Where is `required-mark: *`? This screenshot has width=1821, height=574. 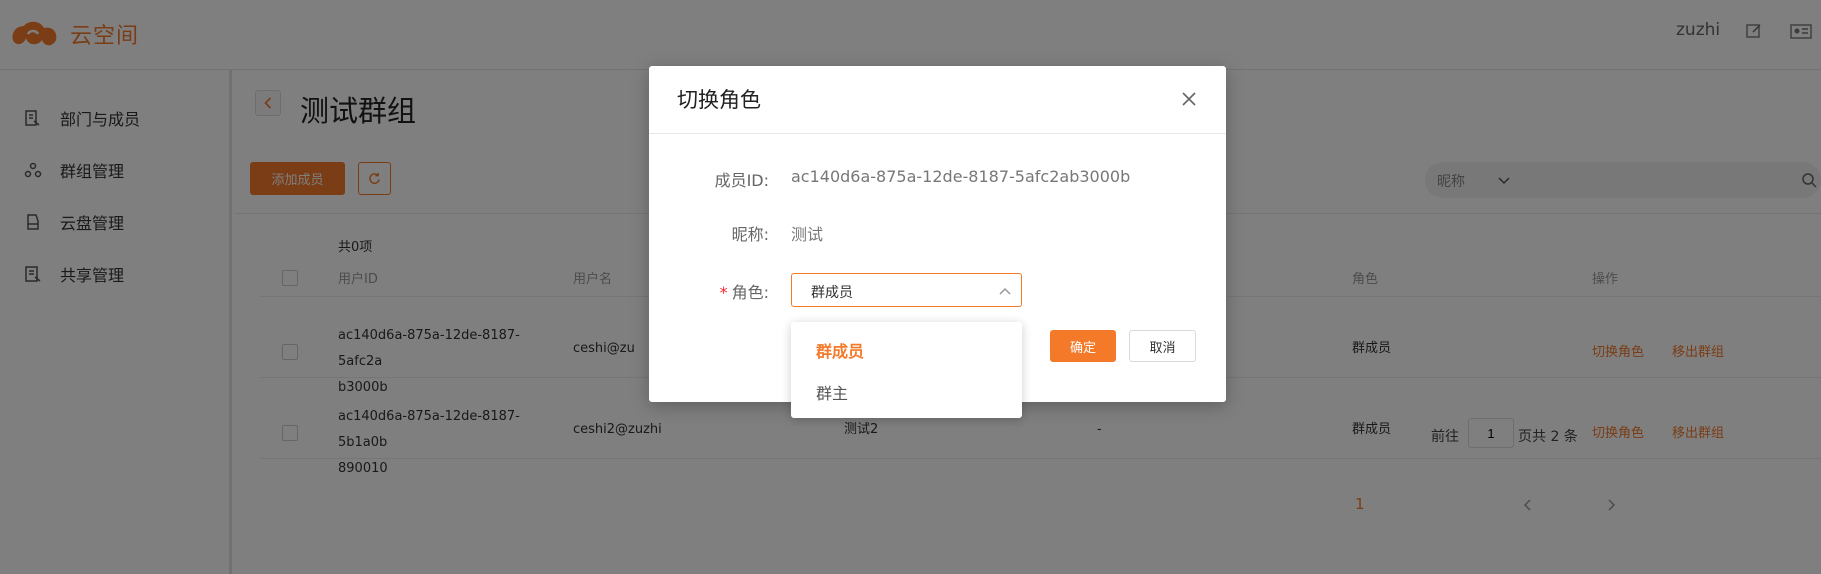 required-mark: * is located at coordinates (723, 292).